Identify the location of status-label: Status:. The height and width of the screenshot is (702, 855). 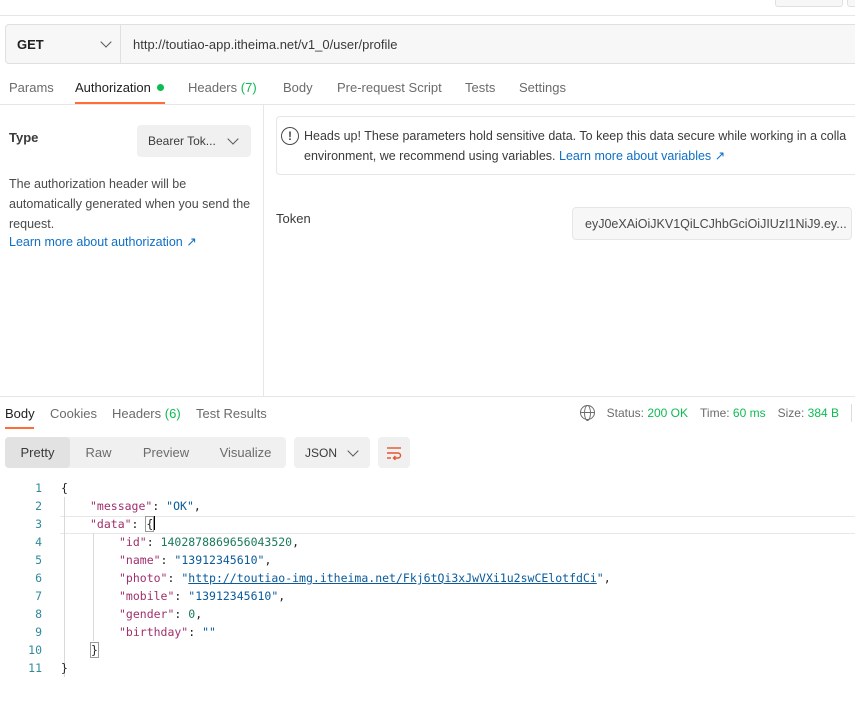
(625, 412).